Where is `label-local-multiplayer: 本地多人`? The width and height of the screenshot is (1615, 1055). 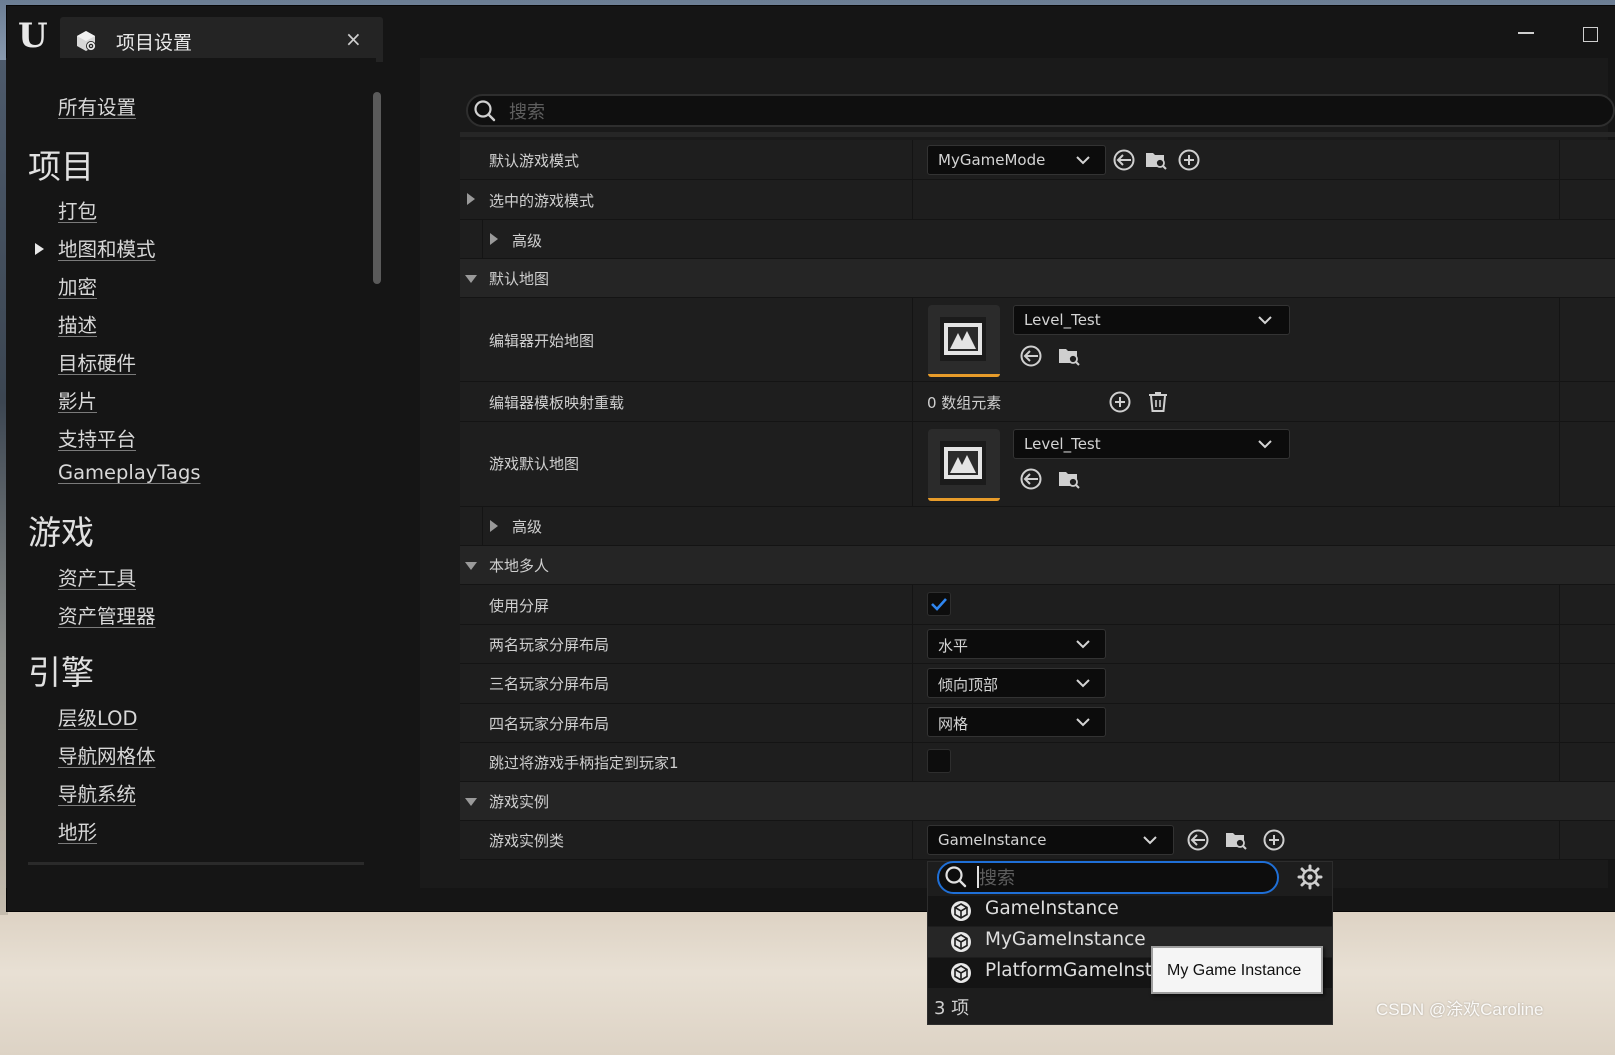 label-local-multiplayer: 本地多人 is located at coordinates (519, 566).